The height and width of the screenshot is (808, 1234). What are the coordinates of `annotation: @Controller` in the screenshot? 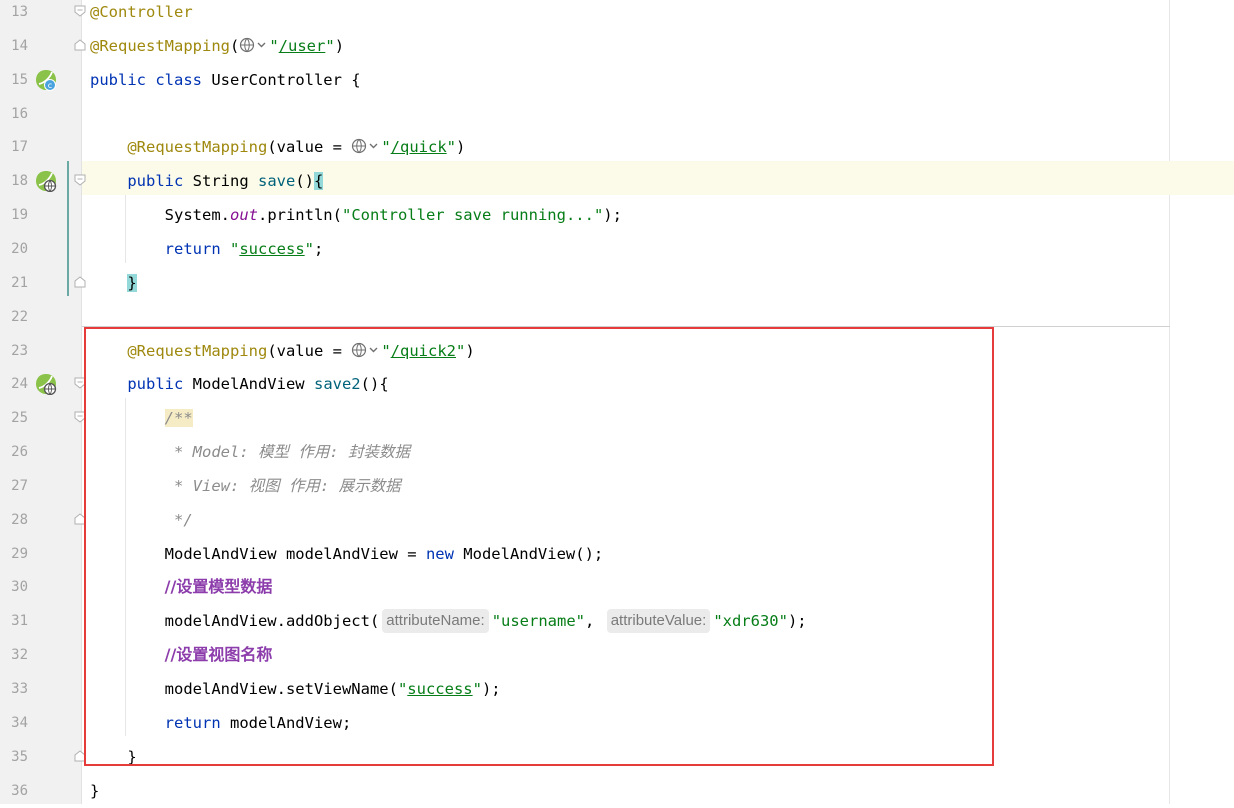 It's located at (141, 12).